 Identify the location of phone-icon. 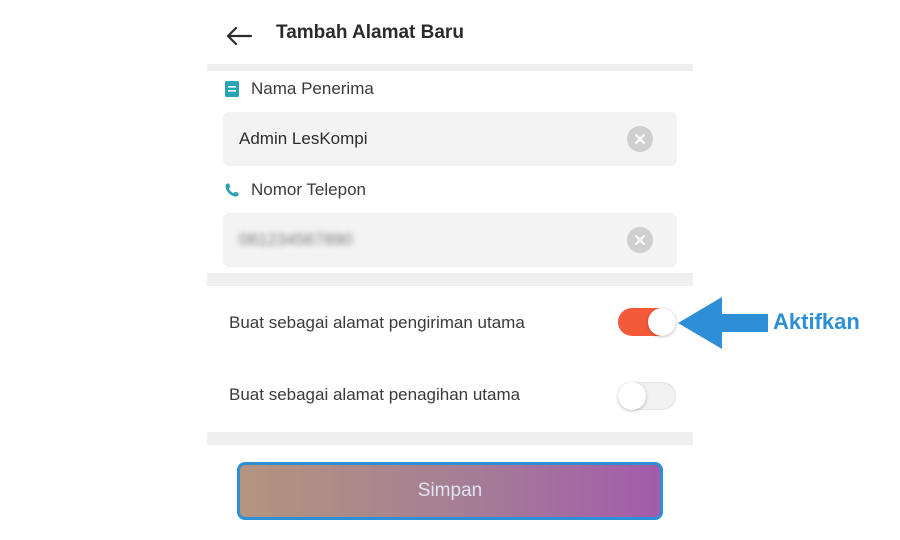
(232, 190).